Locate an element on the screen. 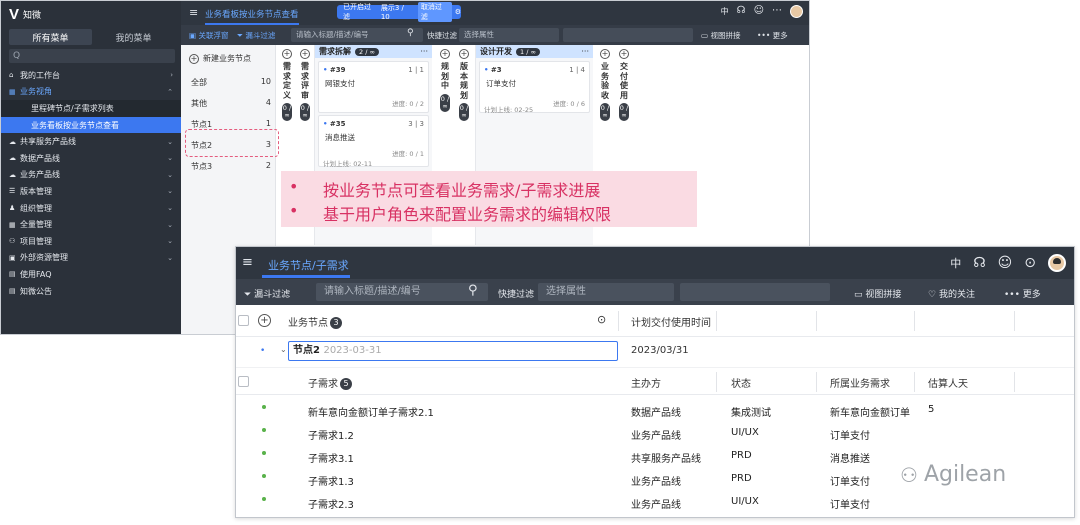 Image resolution: width=1080 pixels, height=525 pixels. gear-icon: ⚙ is located at coordinates (458, 12).